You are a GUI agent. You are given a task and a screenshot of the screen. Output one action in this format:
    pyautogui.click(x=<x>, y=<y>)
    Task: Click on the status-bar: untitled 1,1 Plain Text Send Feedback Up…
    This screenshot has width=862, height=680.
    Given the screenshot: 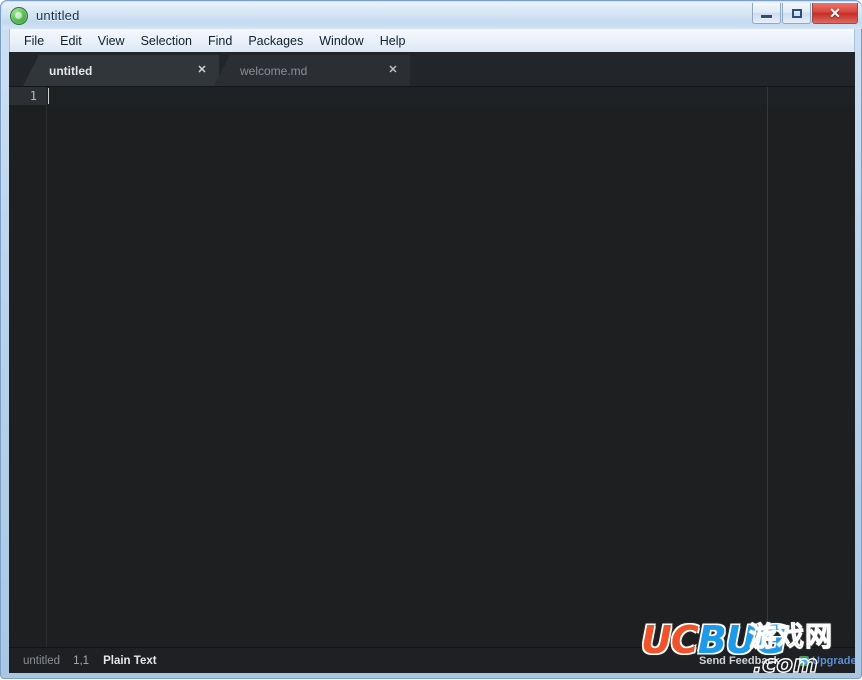 What is the action you would take?
    pyautogui.click(x=432, y=660)
    